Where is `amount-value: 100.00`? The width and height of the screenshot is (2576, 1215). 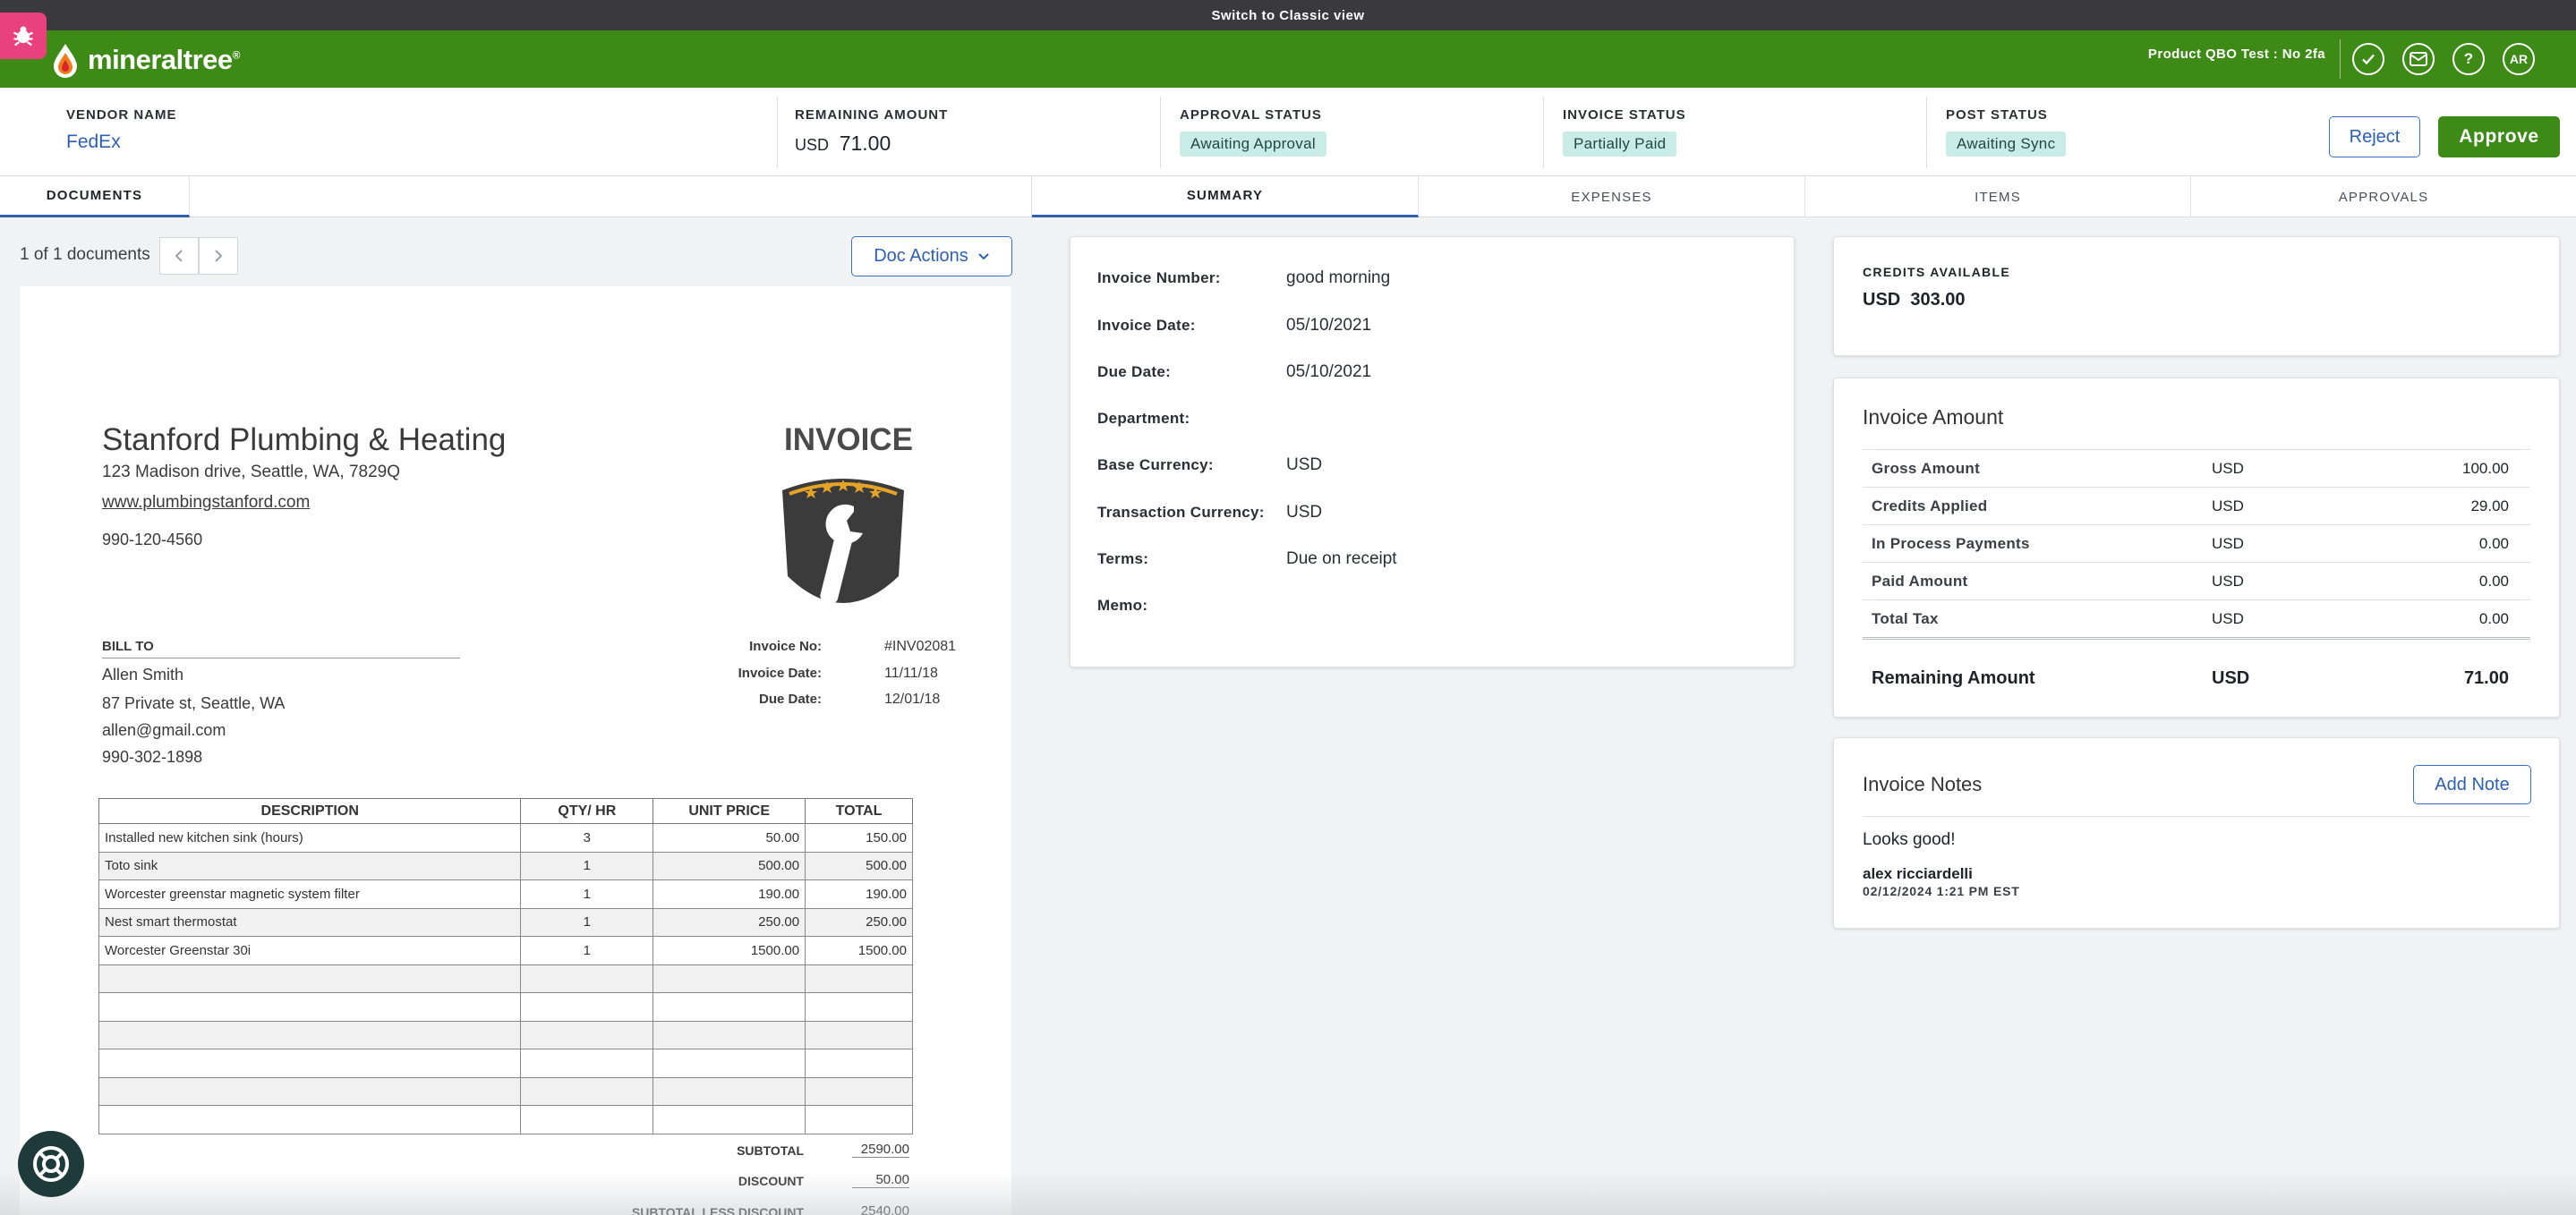 amount-value: 100.00 is located at coordinates (2485, 468).